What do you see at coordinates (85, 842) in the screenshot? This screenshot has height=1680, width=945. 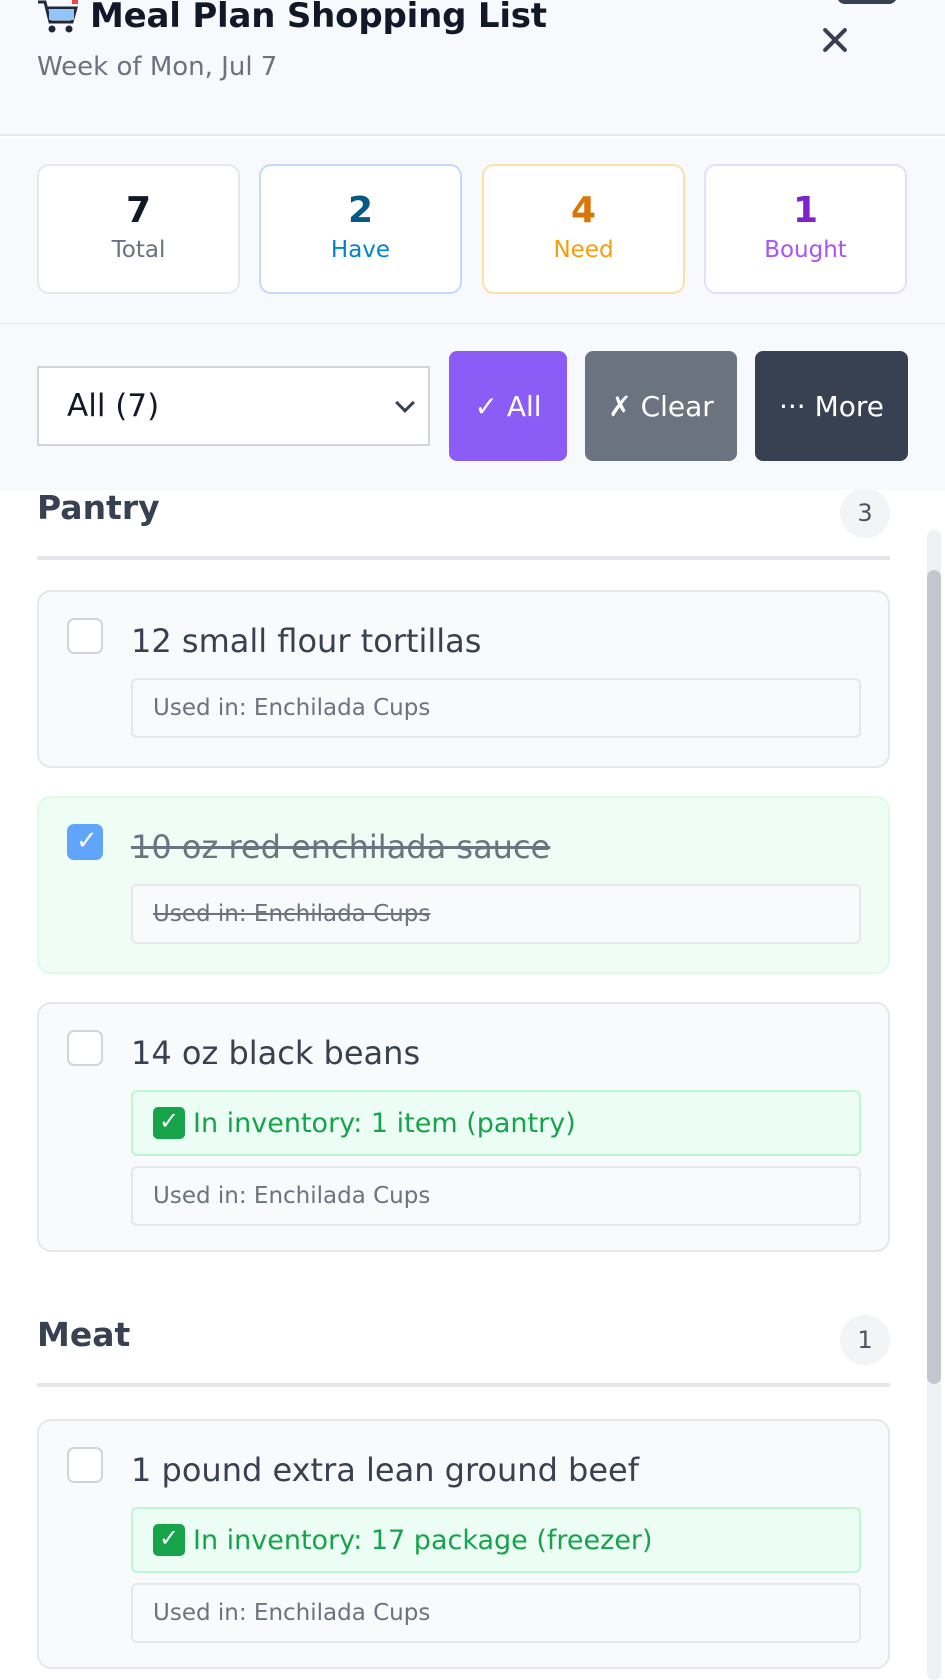 I see `item-checkbox-checked` at bounding box center [85, 842].